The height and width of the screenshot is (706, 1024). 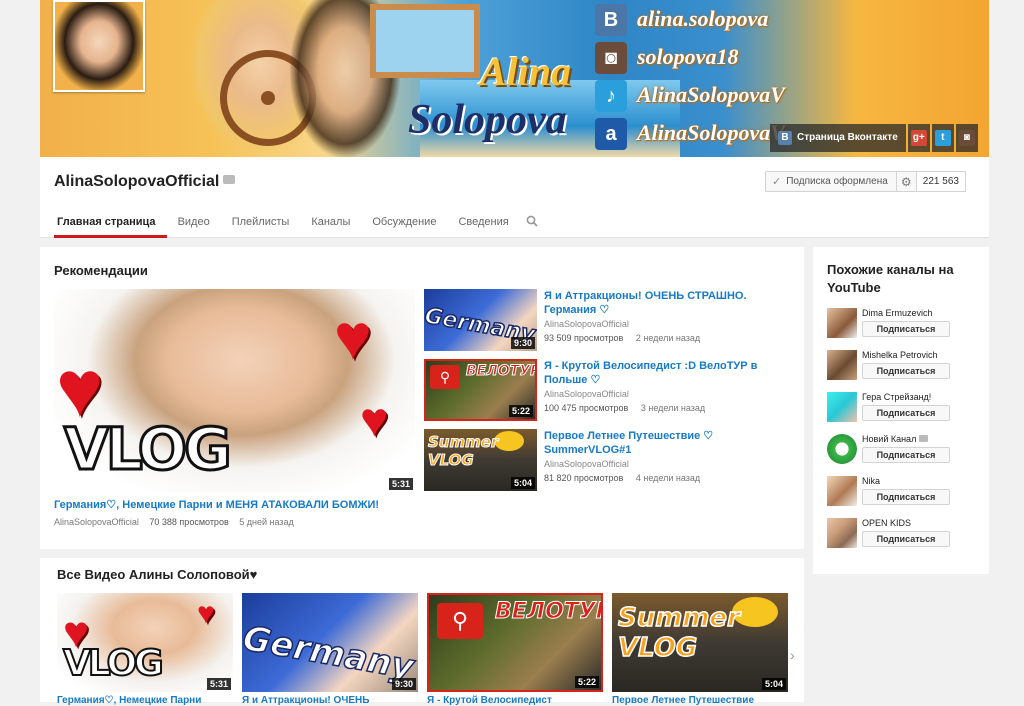 What do you see at coordinates (871, 481) in the screenshot?
I see `related-channel-name: Nika` at bounding box center [871, 481].